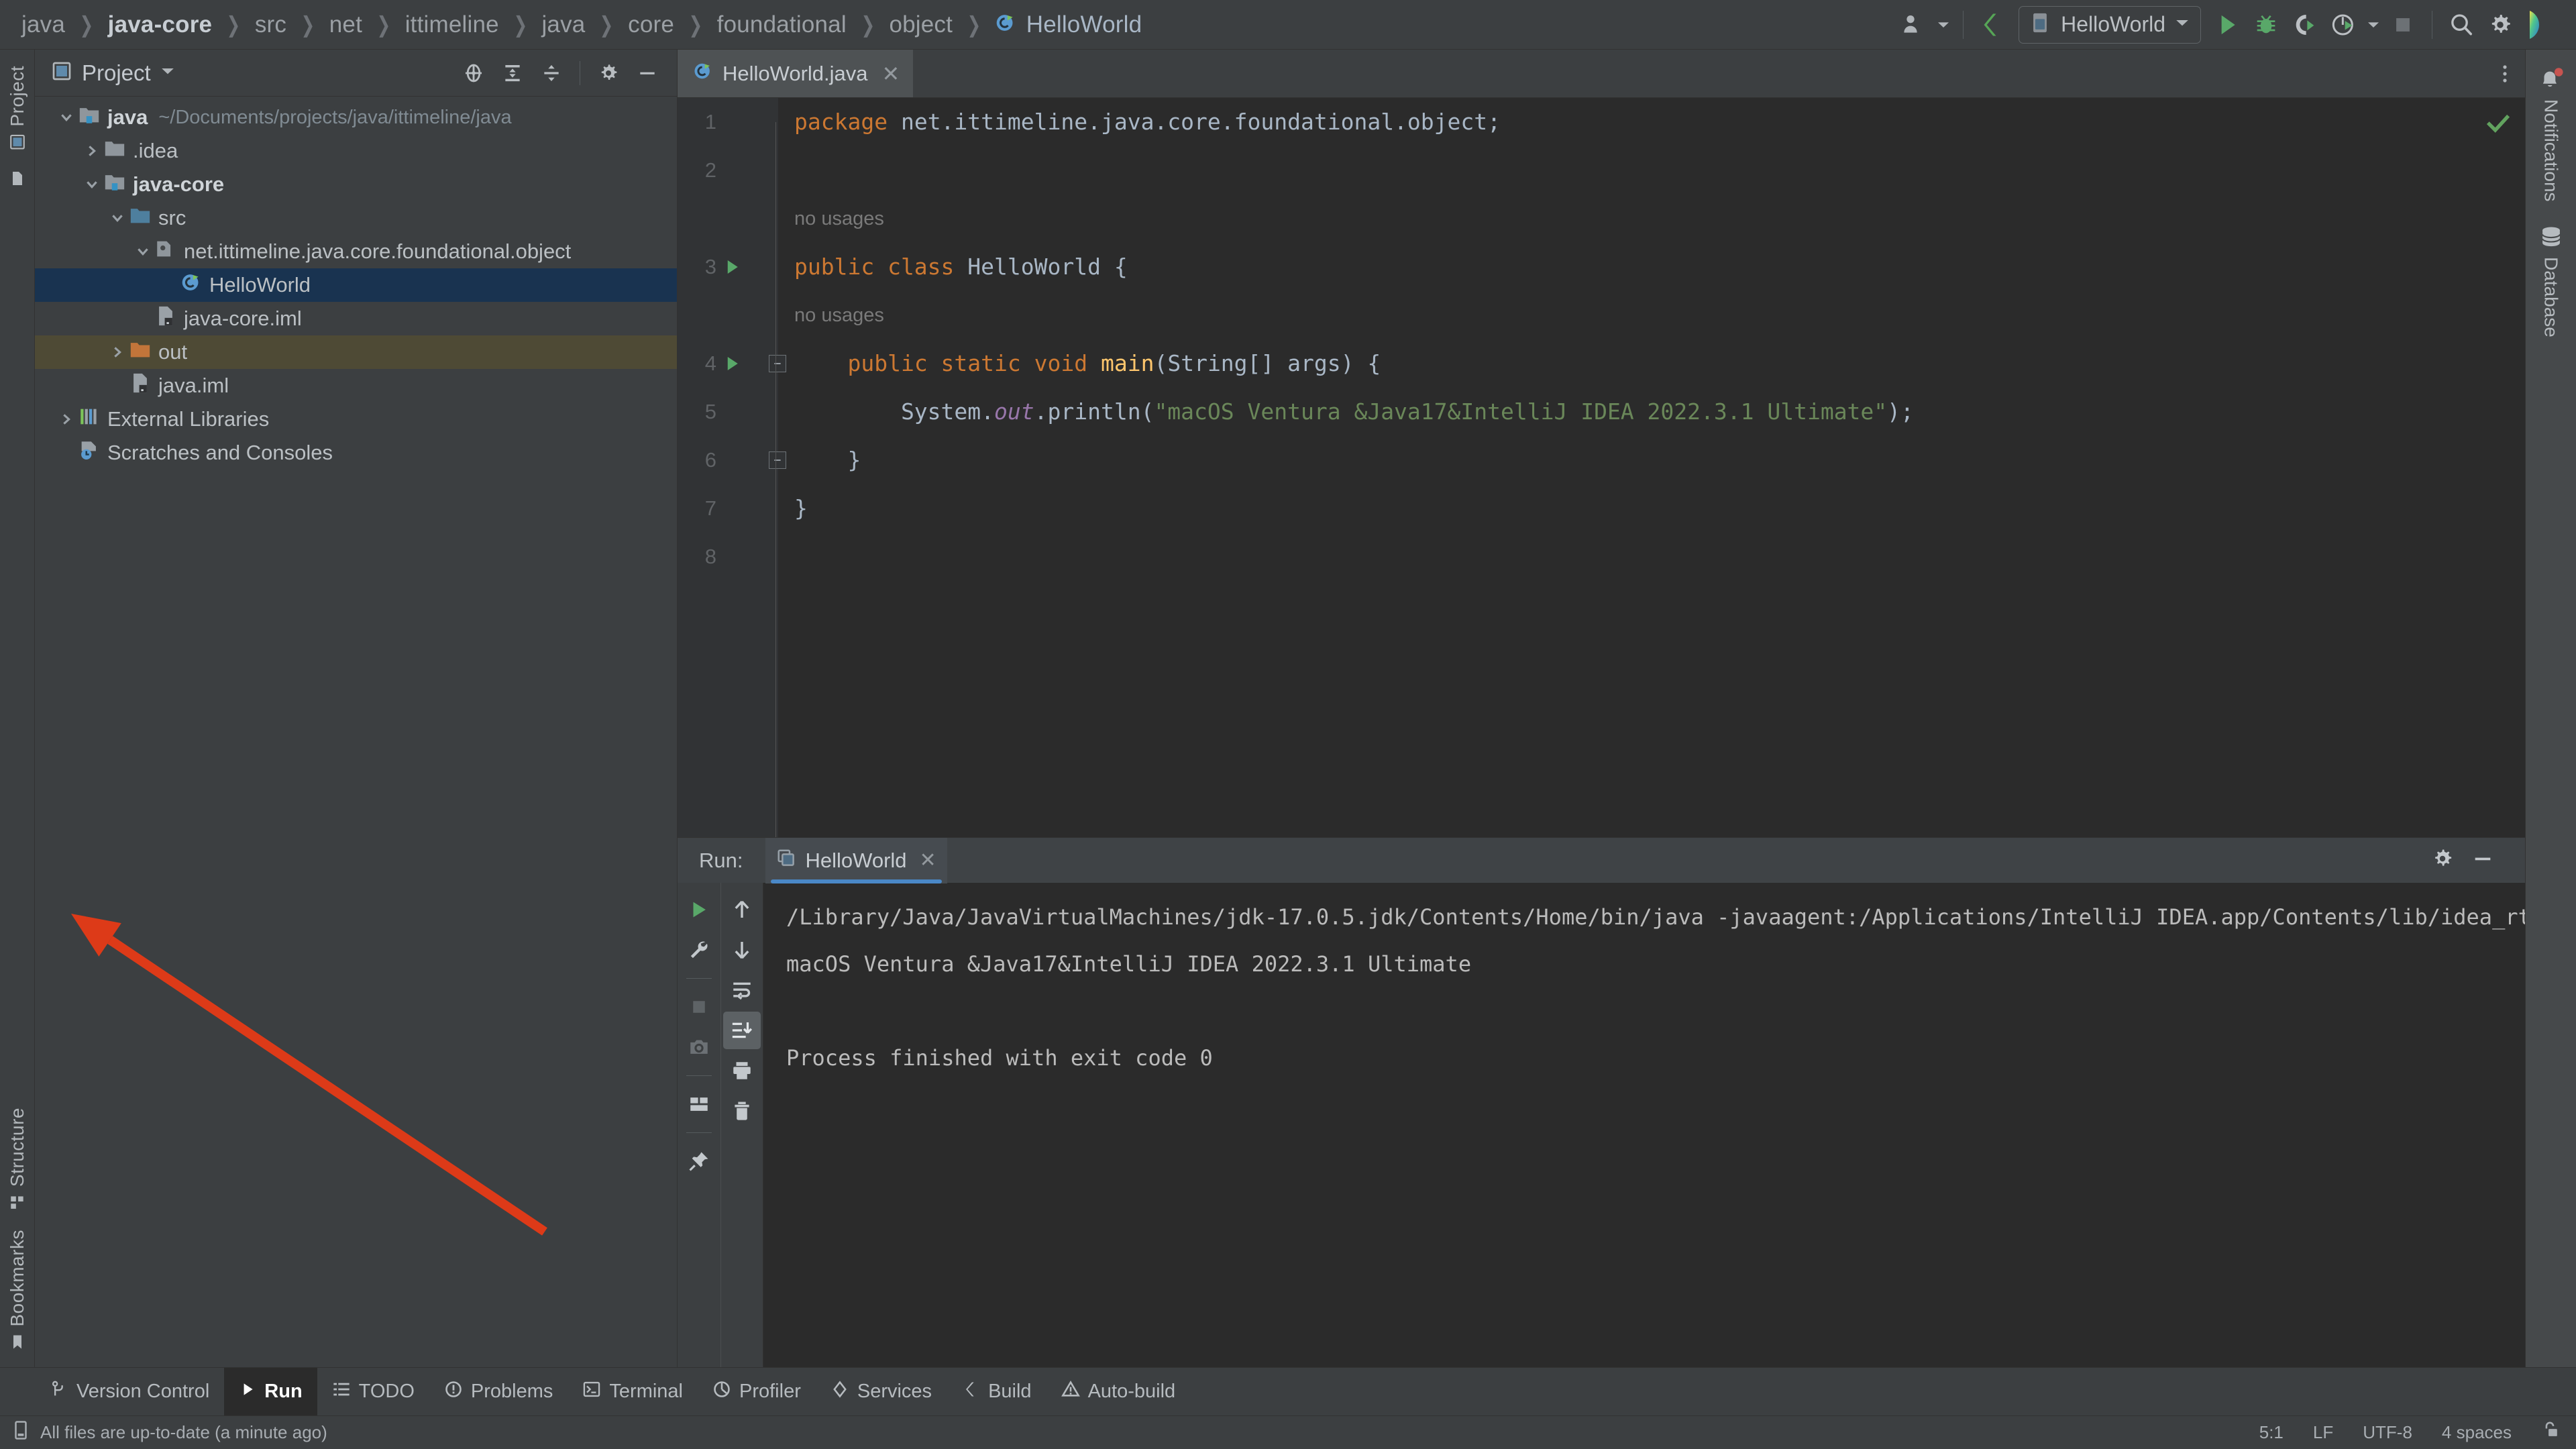 This screenshot has height=1449, width=2576. What do you see at coordinates (498, 1391) in the screenshot?
I see `tool-window-button-problems: Problems` at bounding box center [498, 1391].